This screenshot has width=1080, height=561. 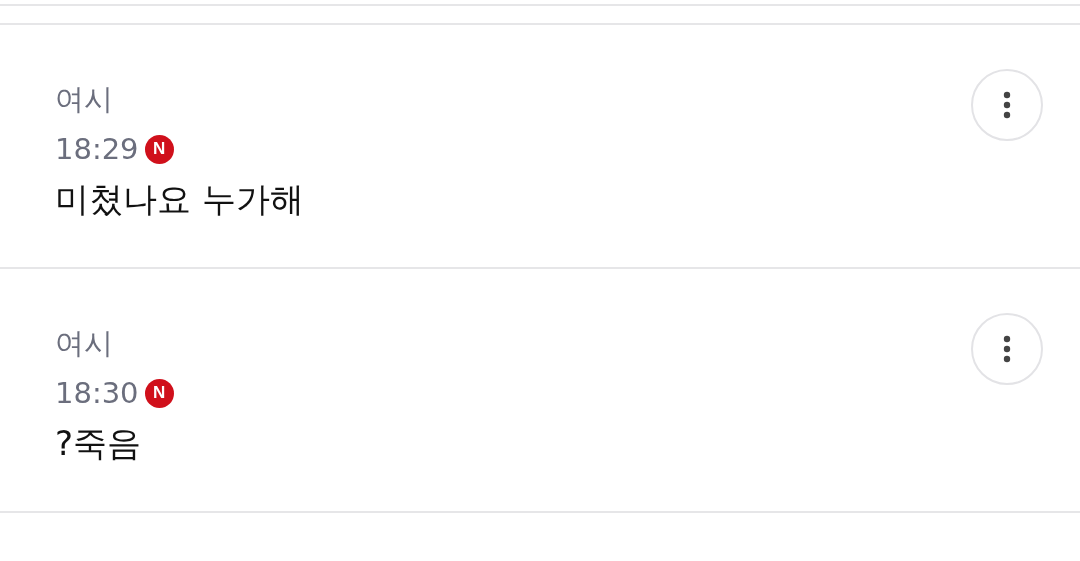 I want to click on comment-time: 18:30, so click(x=97, y=393).